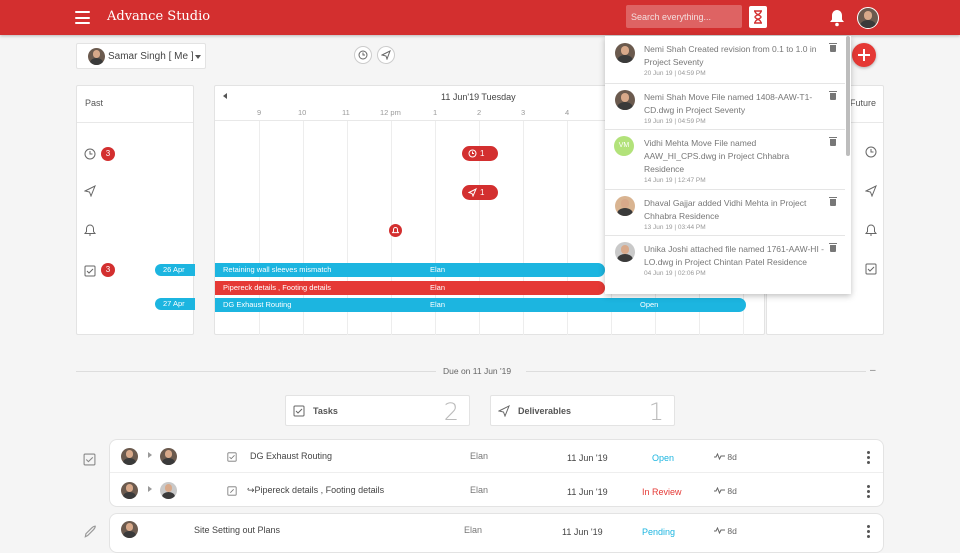  Describe the element at coordinates (848, 96) in the screenshot. I see `scrollbar` at that location.